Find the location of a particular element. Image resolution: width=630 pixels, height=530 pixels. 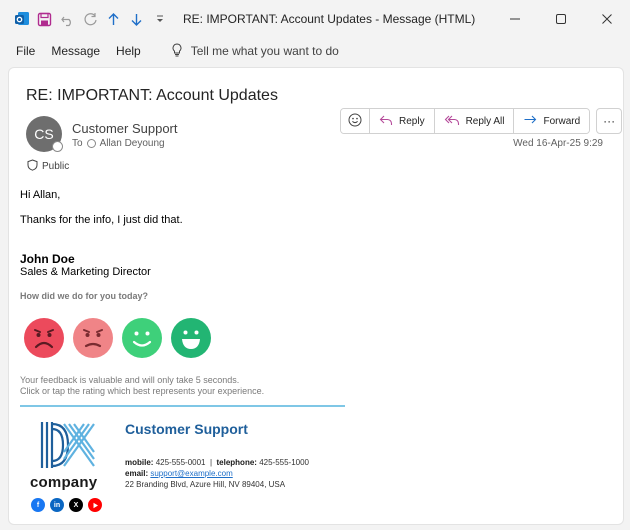

mobile-number: 425-555-0001 is located at coordinates (180, 462).